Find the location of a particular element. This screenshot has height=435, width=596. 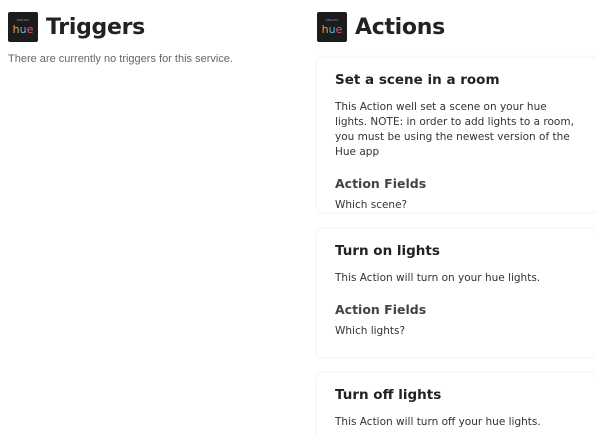

actions-header: PHILIPS hue Actions is located at coordinates (381, 27).